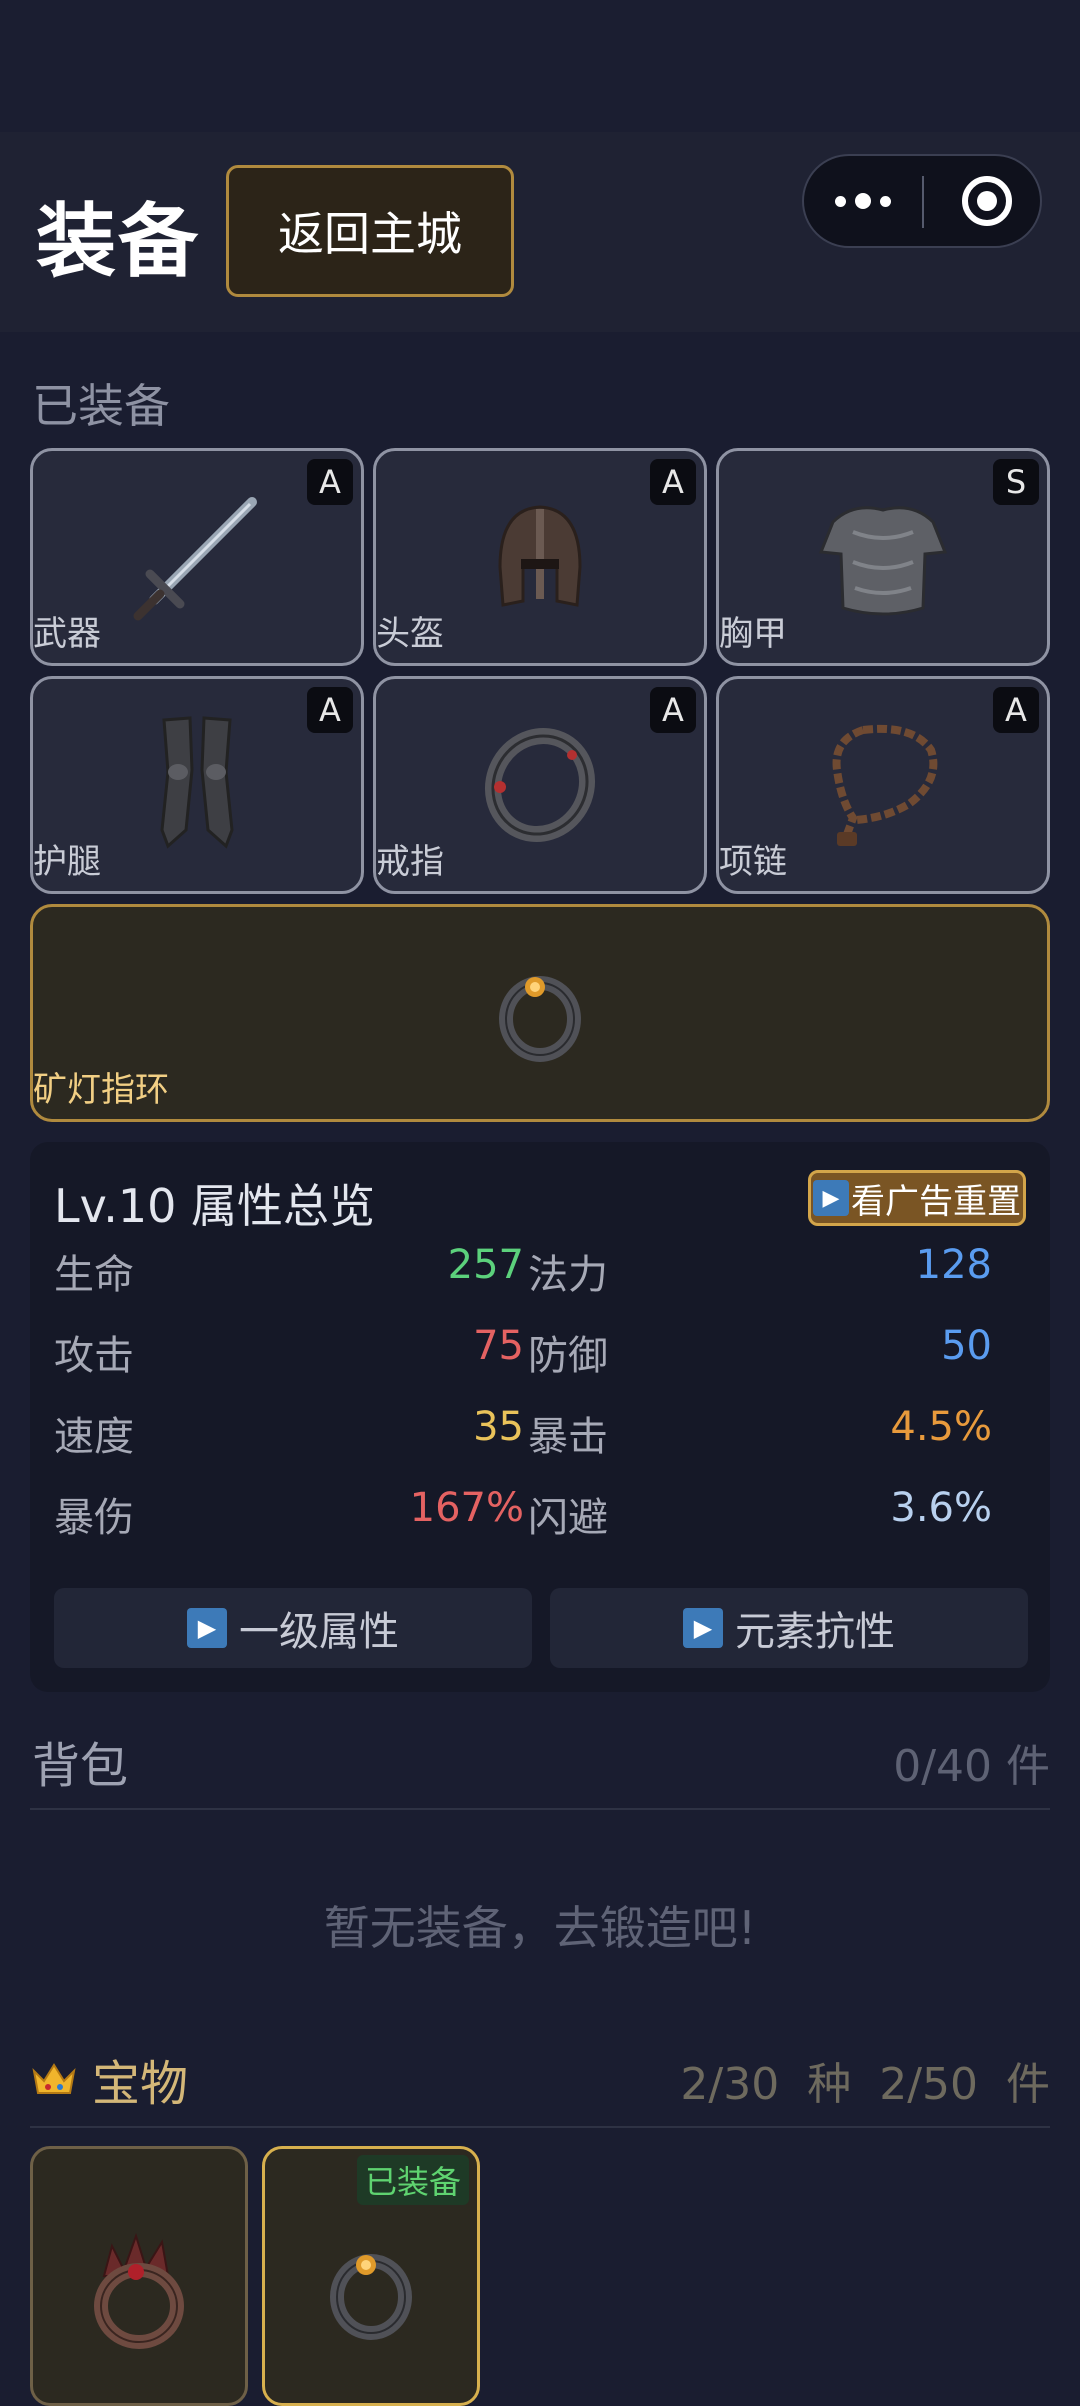 Image resolution: width=1080 pixels, height=2406 pixels. I want to click on stat-label: 速度, so click(94, 1437).